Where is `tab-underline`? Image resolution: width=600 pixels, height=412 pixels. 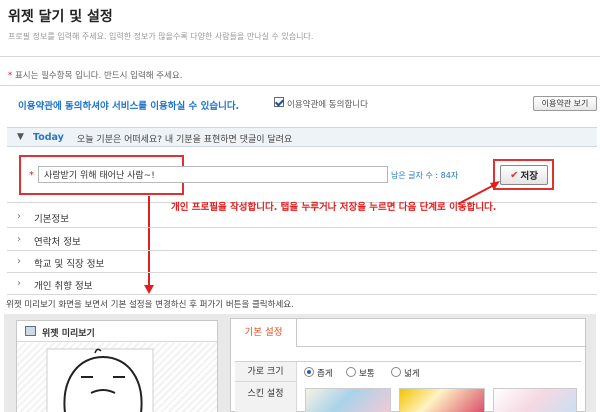
tab-underline is located at coordinates (442, 346).